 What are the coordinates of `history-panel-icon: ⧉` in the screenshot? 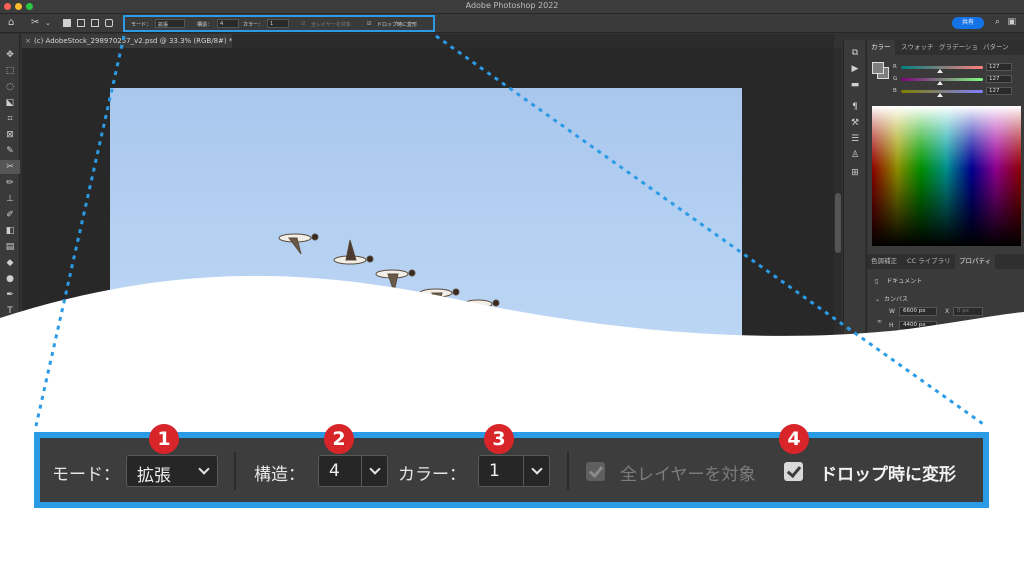 It's located at (855, 53).